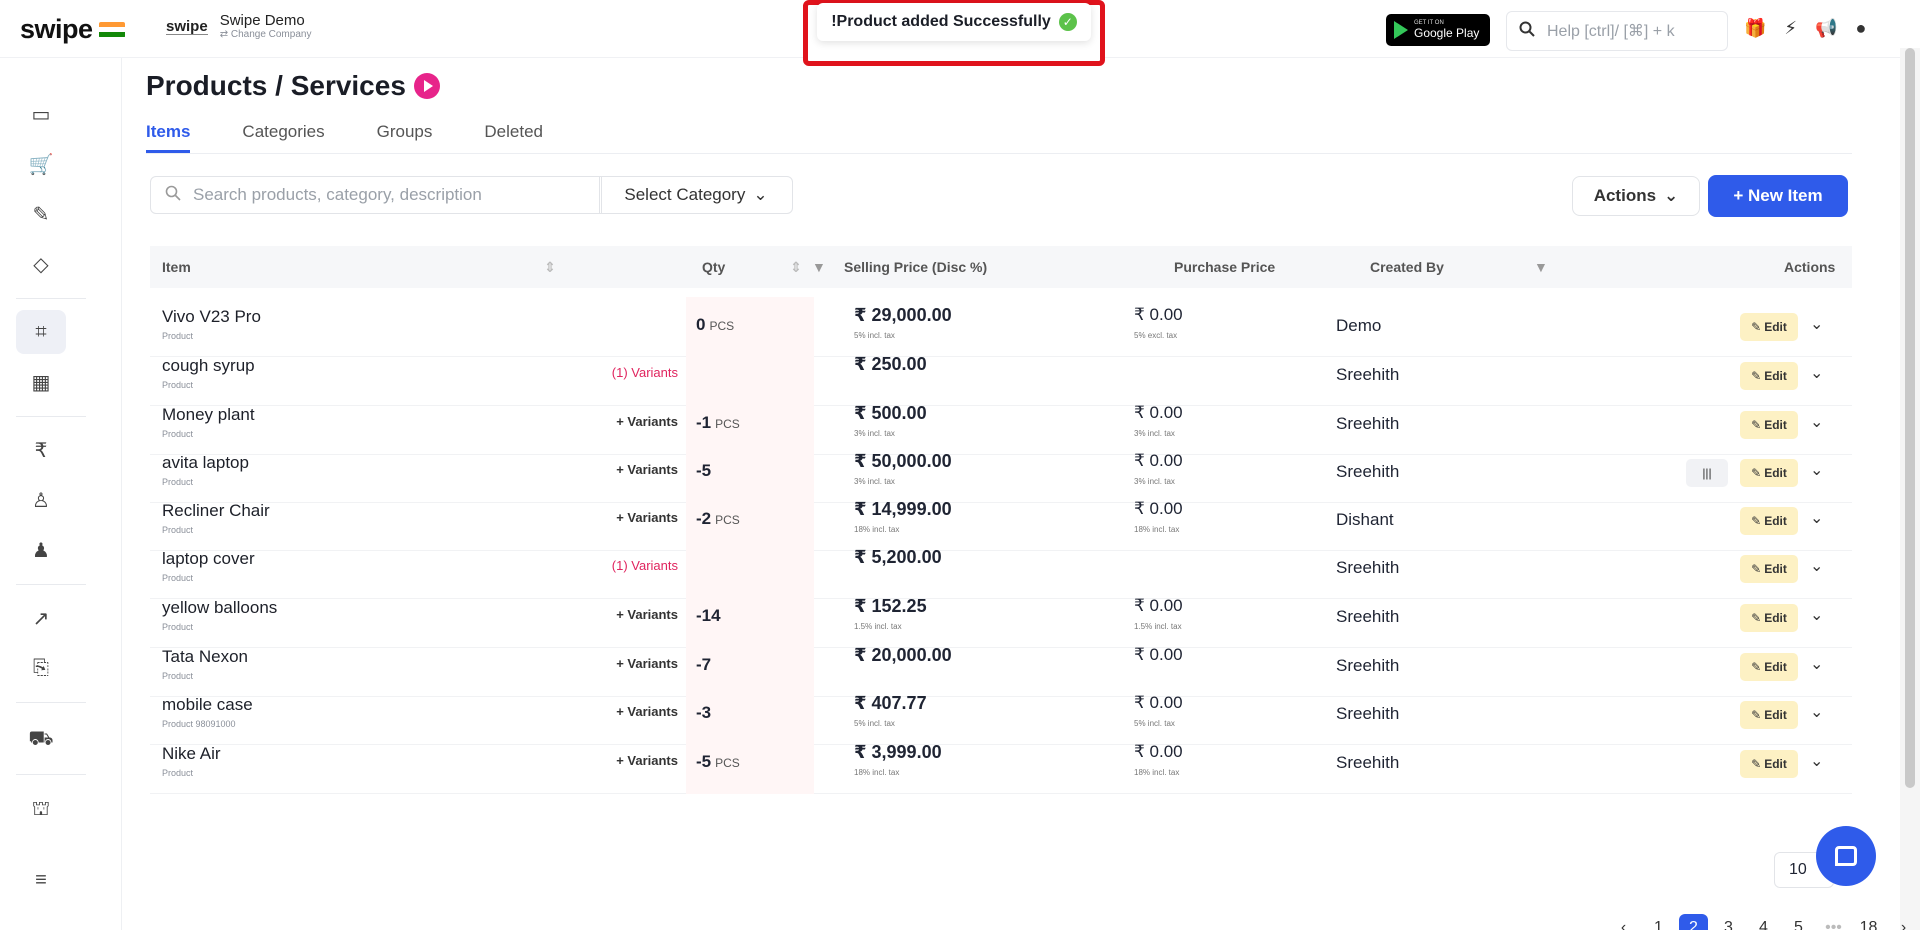 The width and height of the screenshot is (1920, 930). Describe the element at coordinates (211, 317) in the screenshot. I see `item-name: Vivo V23 Pro` at that location.